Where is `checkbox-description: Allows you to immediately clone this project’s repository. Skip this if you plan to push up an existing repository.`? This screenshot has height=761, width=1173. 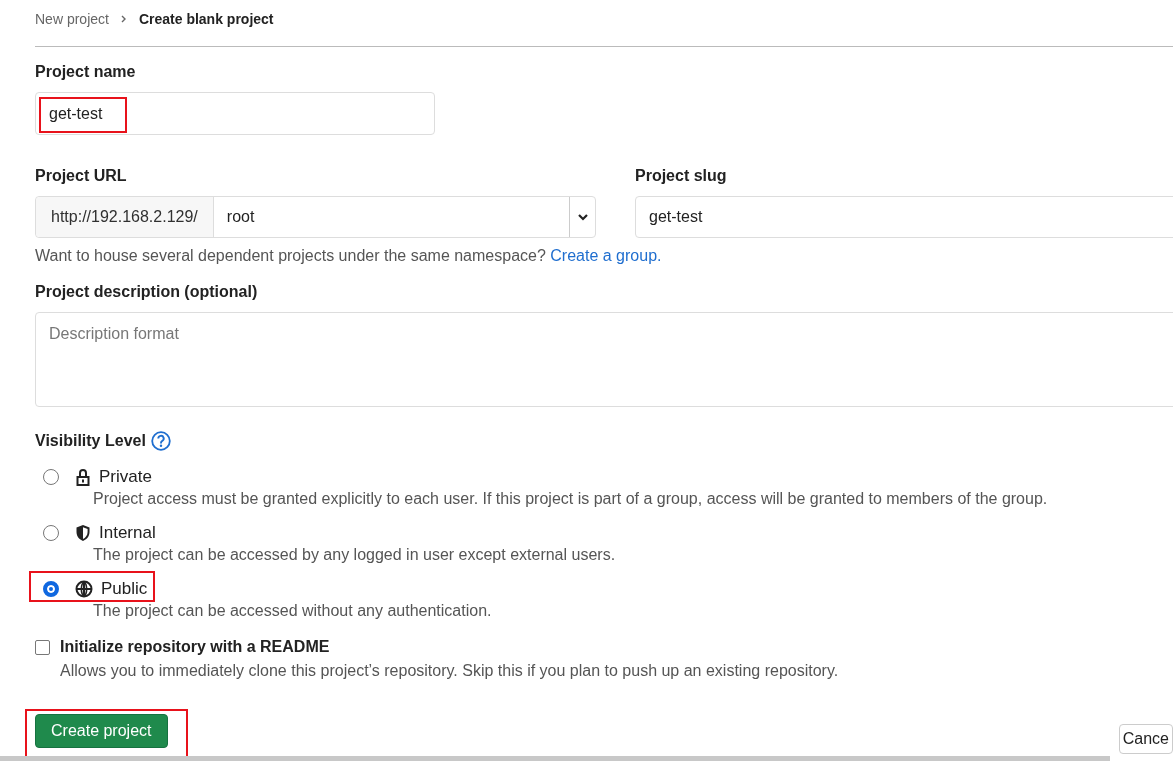
checkbox-description: Allows you to immediately clone this project’s repository. Skip this if you plan to push up an existing repository. is located at coordinates (450, 671).